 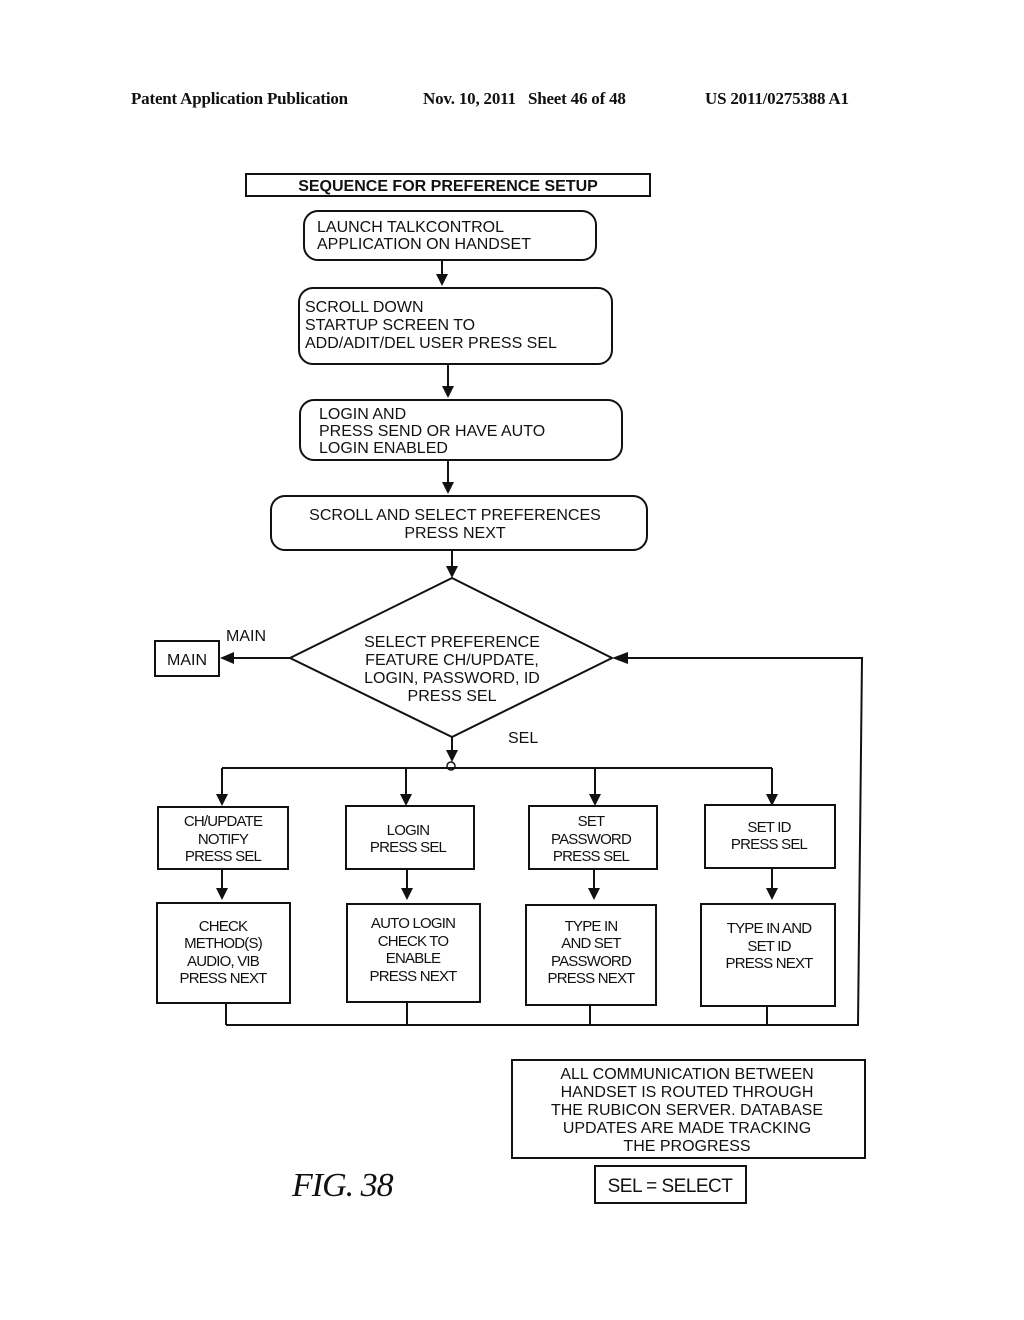 What do you see at coordinates (408, 830) in the screenshot?
I see `branch-text-line: LOGIN` at bounding box center [408, 830].